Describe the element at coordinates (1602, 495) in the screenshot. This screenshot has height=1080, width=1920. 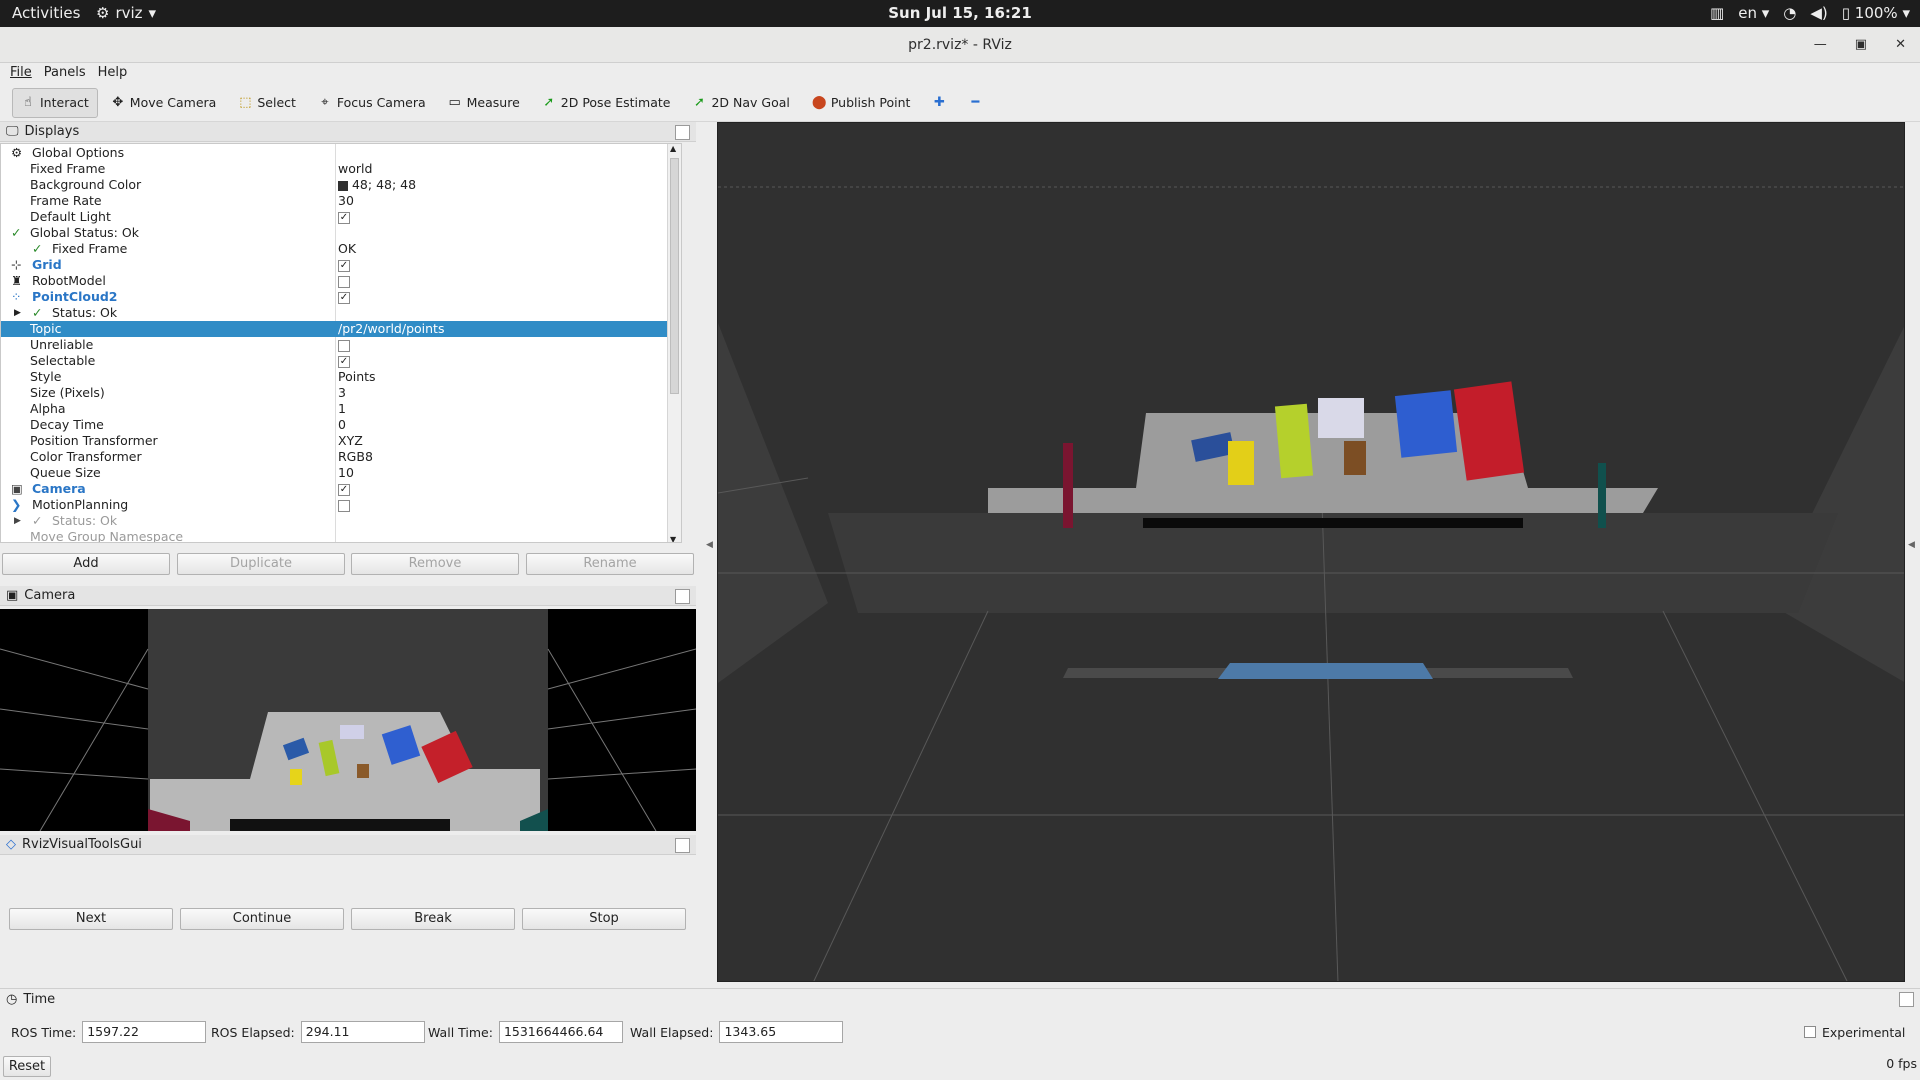
I see `right-post-marker` at that location.